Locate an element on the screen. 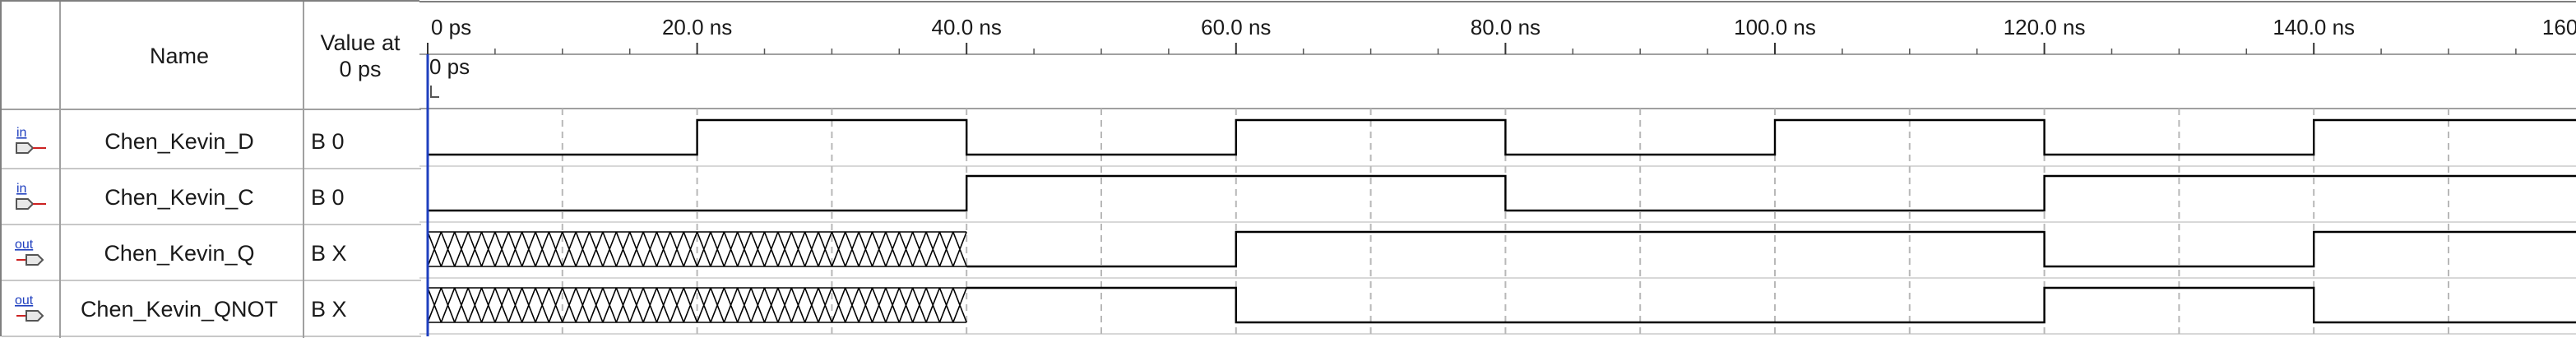 This screenshot has height=338, width=2576. signal-name: Chen_Kevin_QNOT is located at coordinates (180, 309).